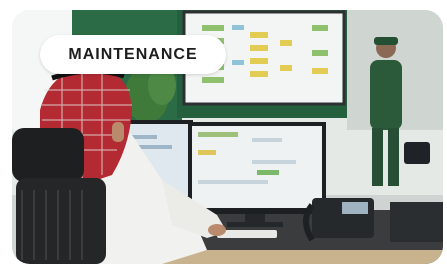  I want to click on maintenance-badge: MAINTENANCE, so click(133, 54).